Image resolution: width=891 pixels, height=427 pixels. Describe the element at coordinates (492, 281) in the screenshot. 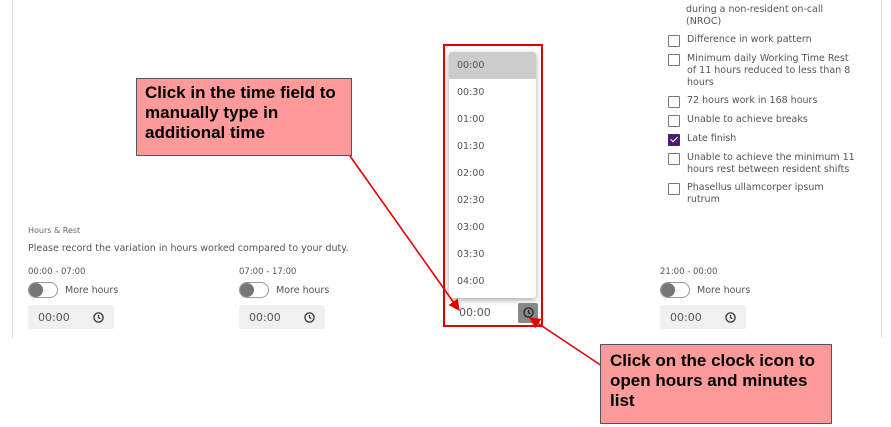

I see `time-option: 04:00` at that location.